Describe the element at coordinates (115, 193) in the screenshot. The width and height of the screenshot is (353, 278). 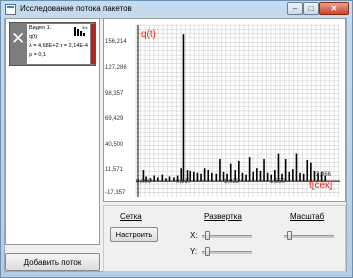
I see `y-tick-label: -17,357` at that location.